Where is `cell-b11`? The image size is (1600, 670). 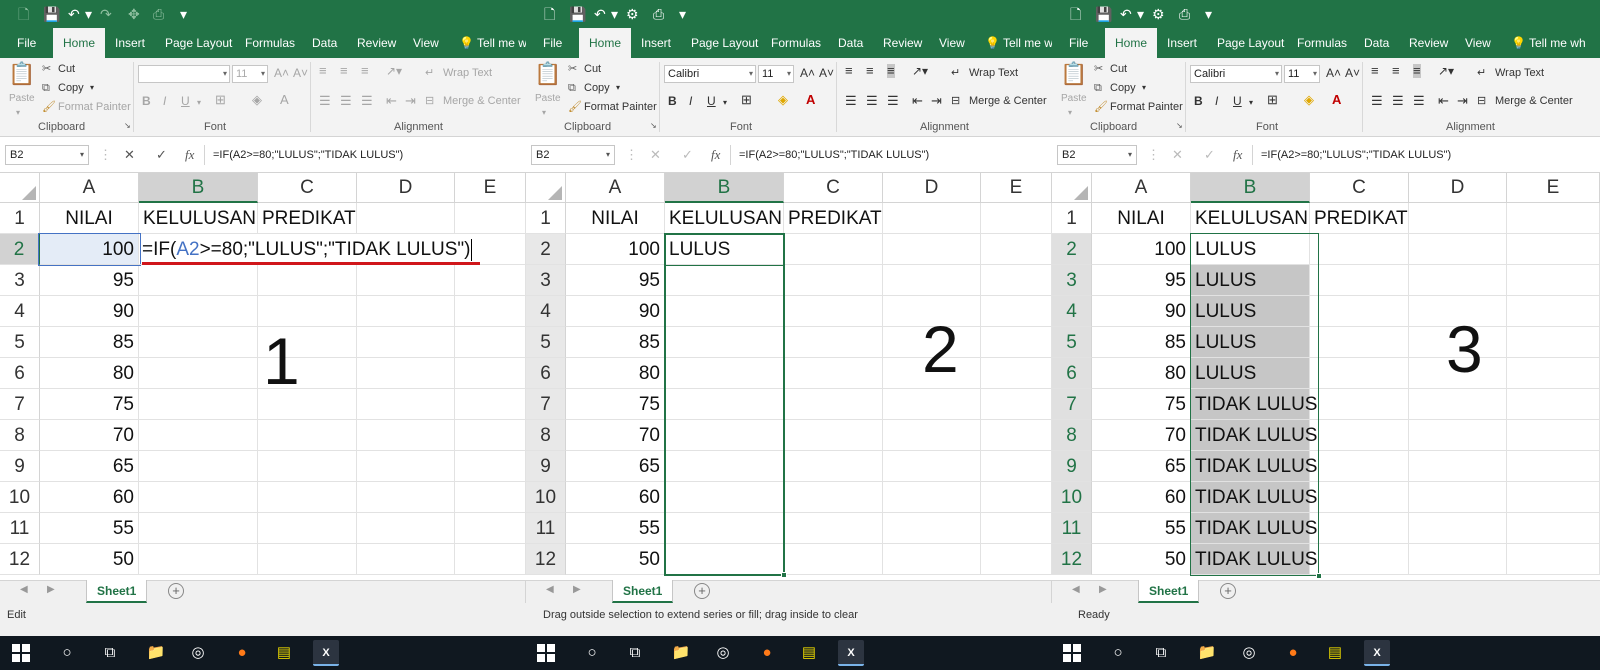
cell-b11 is located at coordinates (198, 528).